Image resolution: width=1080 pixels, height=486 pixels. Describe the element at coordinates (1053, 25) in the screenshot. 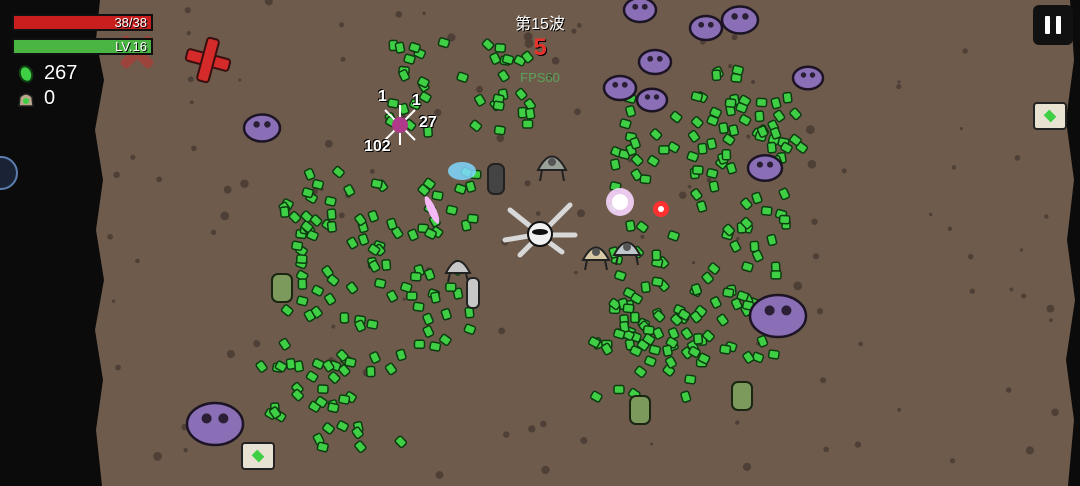

I see `pause-button` at that location.